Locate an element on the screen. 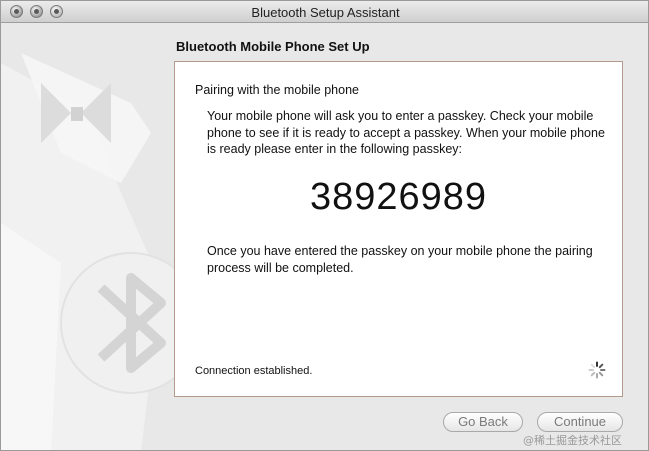 Image resolution: width=649 pixels, height=451 pixels. window-title: Bluetooth Setup Assistant is located at coordinates (325, 12).